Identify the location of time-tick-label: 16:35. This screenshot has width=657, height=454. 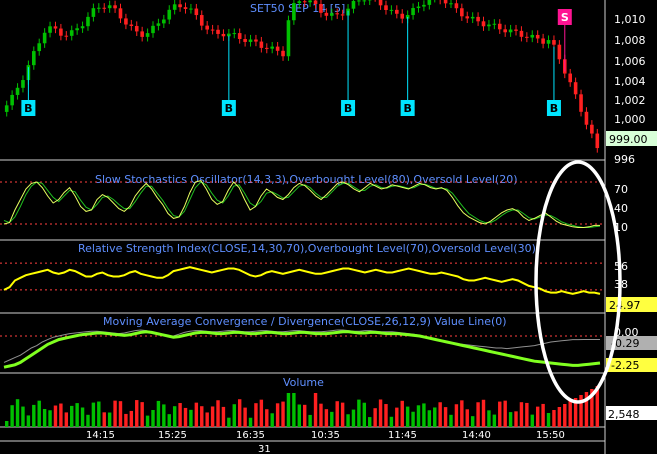
(250, 435).